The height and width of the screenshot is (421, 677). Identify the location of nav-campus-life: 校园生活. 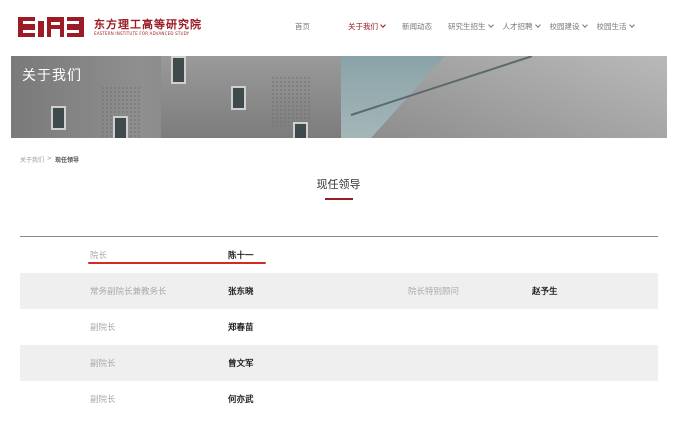
(615, 26).